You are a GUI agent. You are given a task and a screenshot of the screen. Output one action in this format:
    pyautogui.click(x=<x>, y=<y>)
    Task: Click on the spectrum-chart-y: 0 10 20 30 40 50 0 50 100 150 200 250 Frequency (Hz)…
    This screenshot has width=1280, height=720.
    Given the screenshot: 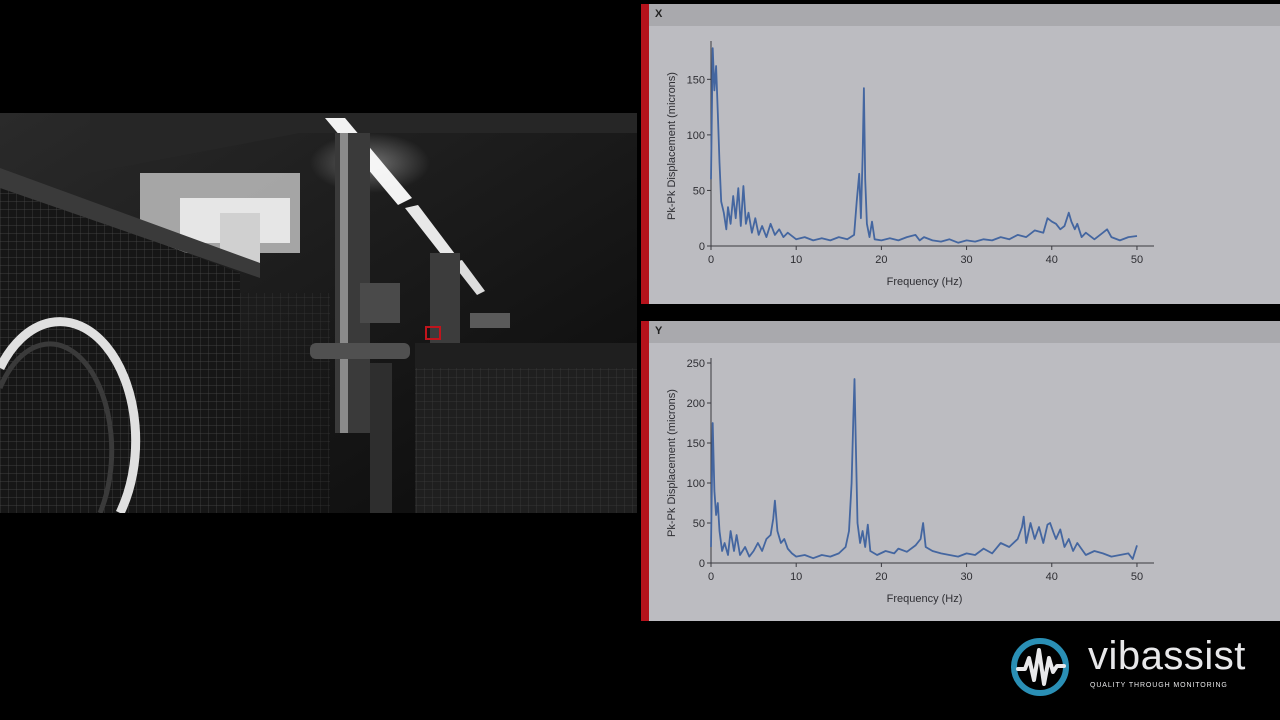 What is the action you would take?
    pyautogui.click(x=910, y=481)
    